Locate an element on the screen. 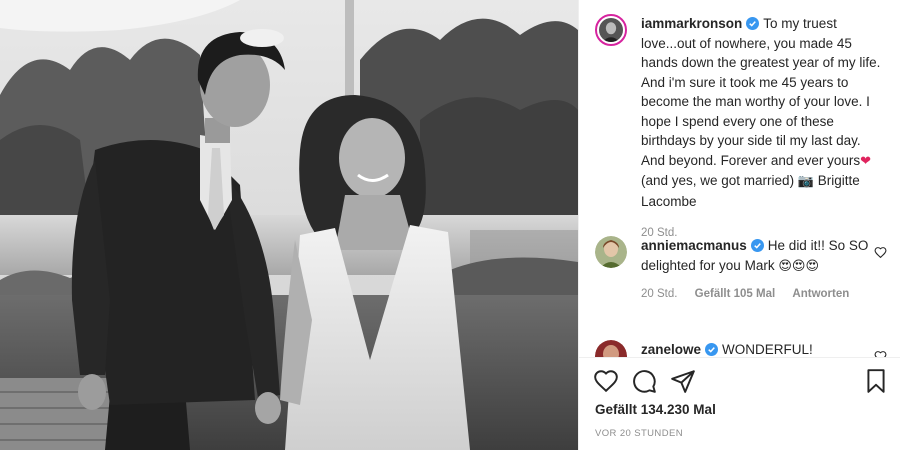 Image resolution: width=900 pixels, height=450 pixels. comment-text-block: zanelowe WONDERFUL! is located at coordinates (764, 348).